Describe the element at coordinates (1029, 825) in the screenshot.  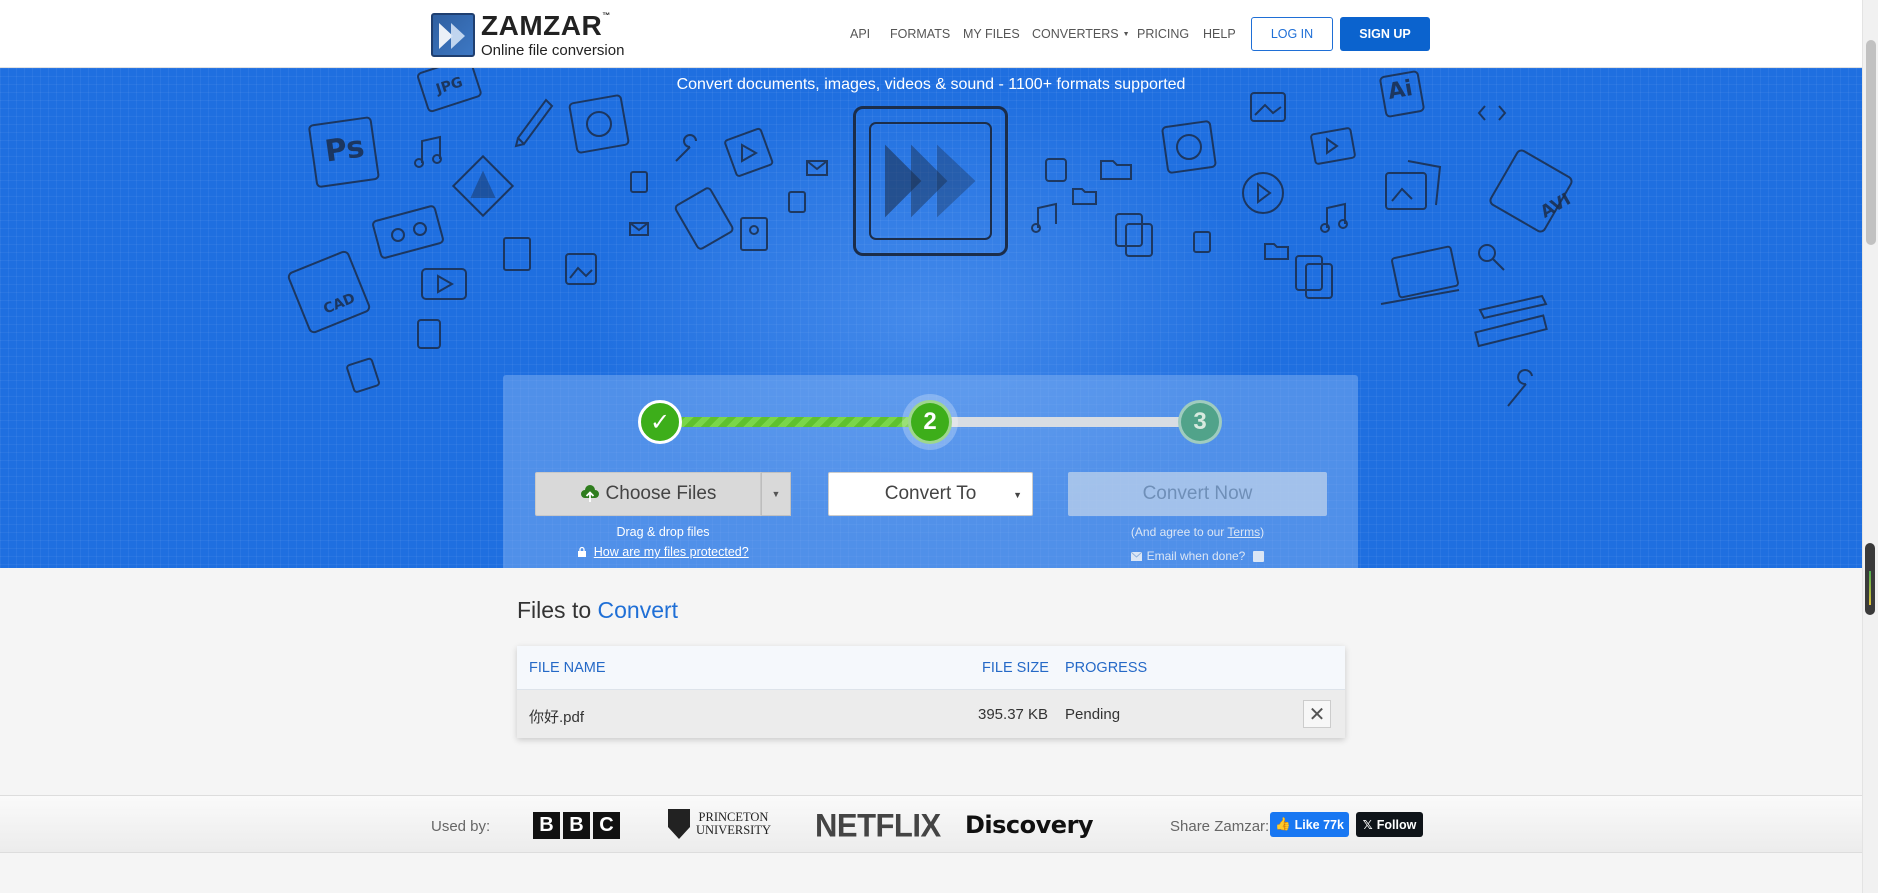
I see `discovery-logo: Discovery` at that location.